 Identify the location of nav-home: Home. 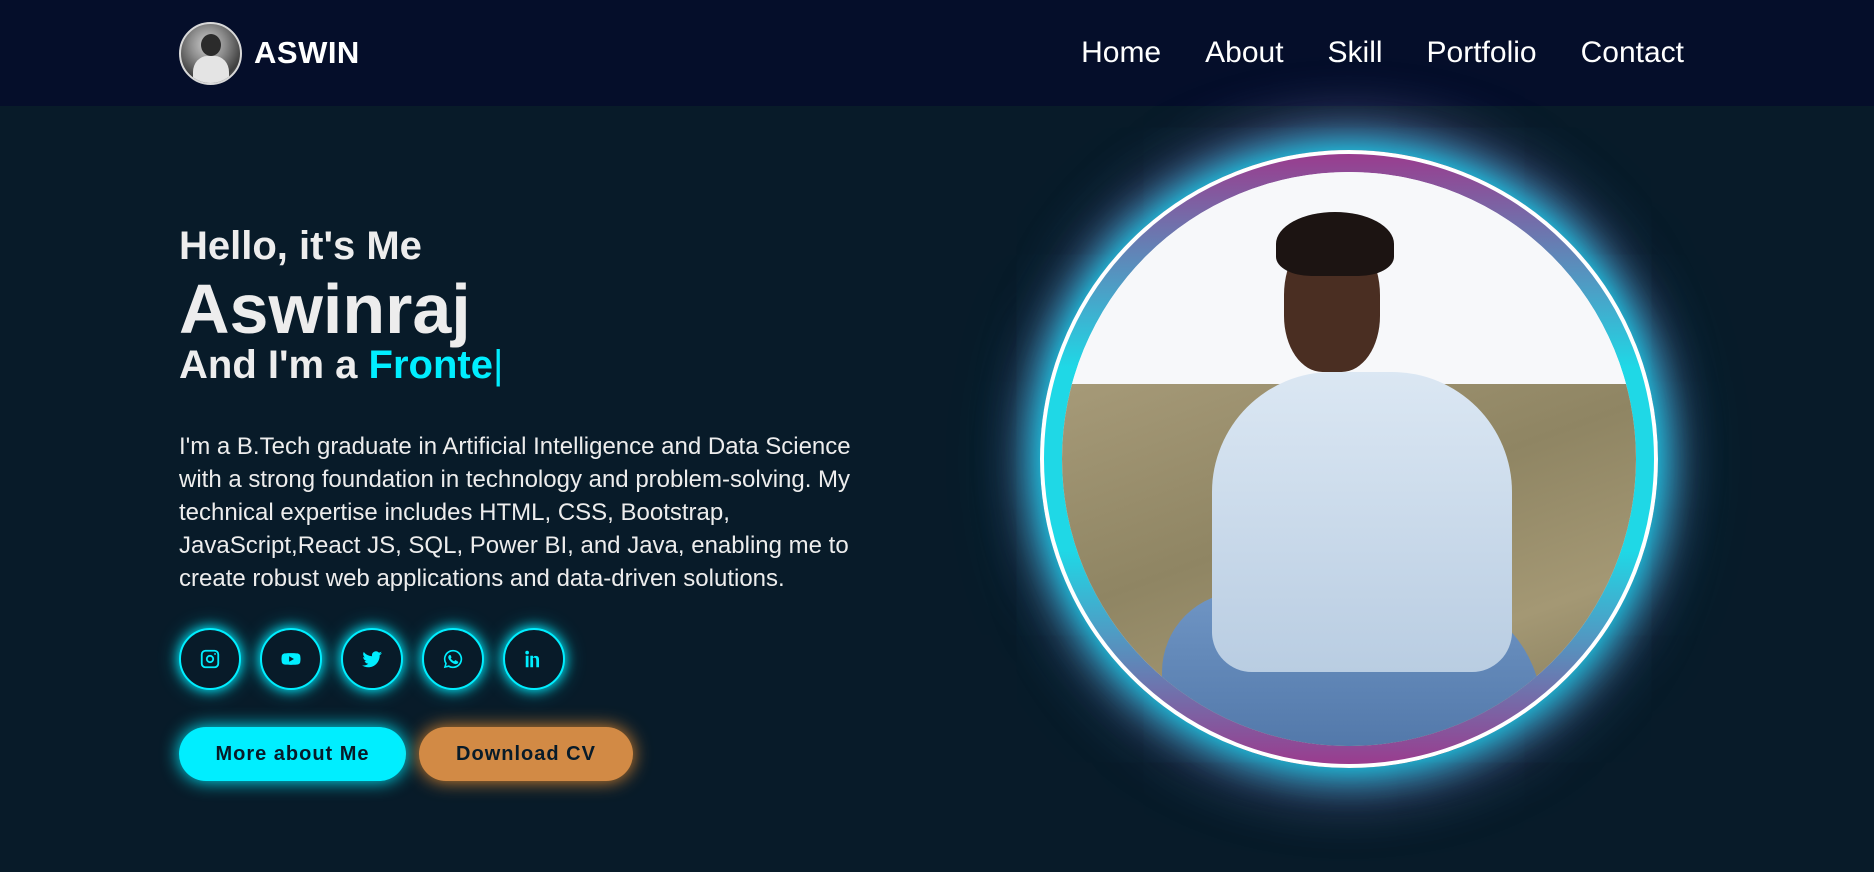
(1121, 53).